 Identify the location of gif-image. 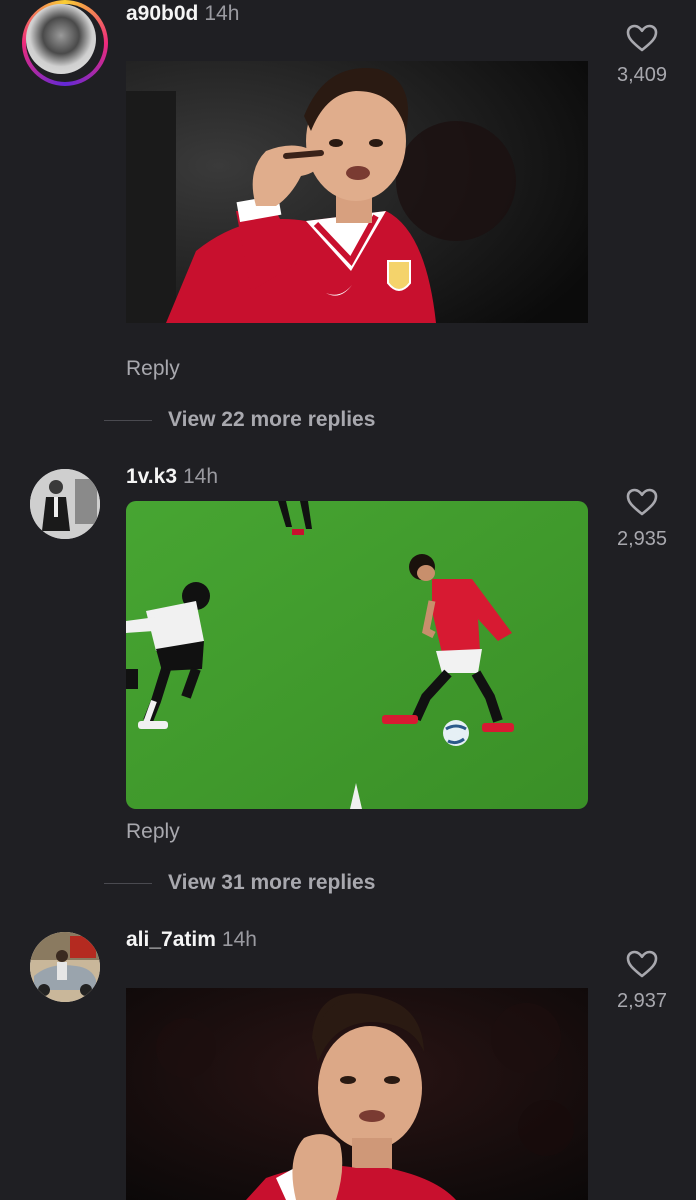
(357, 1094).